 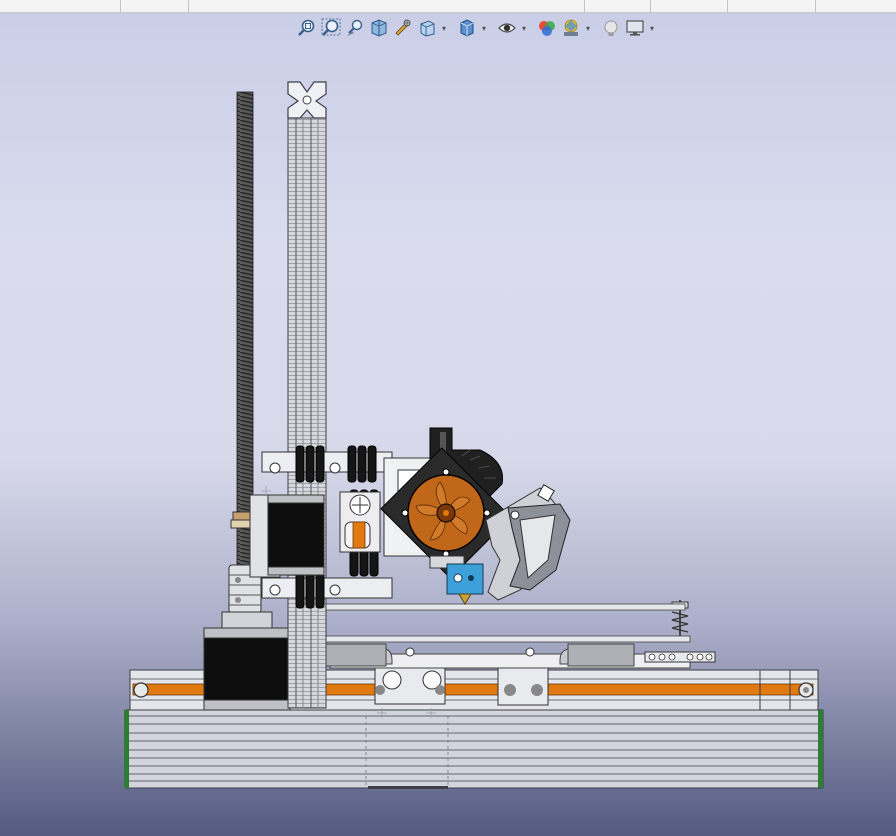 I want to click on base-extrusion, so click(x=474, y=749).